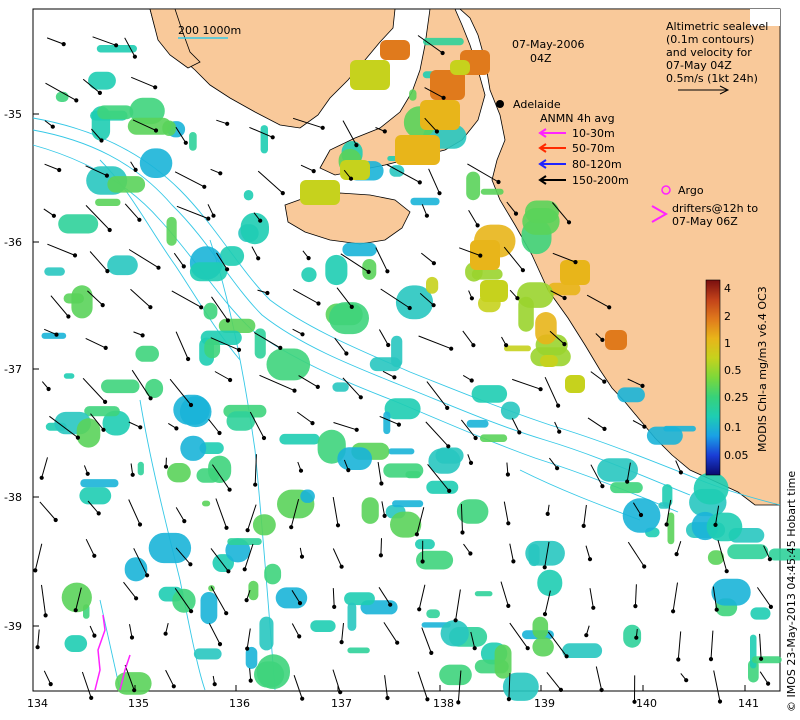 This screenshot has width=800, height=720. What do you see at coordinates (717, 26) in the screenshot?
I see `sealevel-line-0: Altimetric sealevel` at bounding box center [717, 26].